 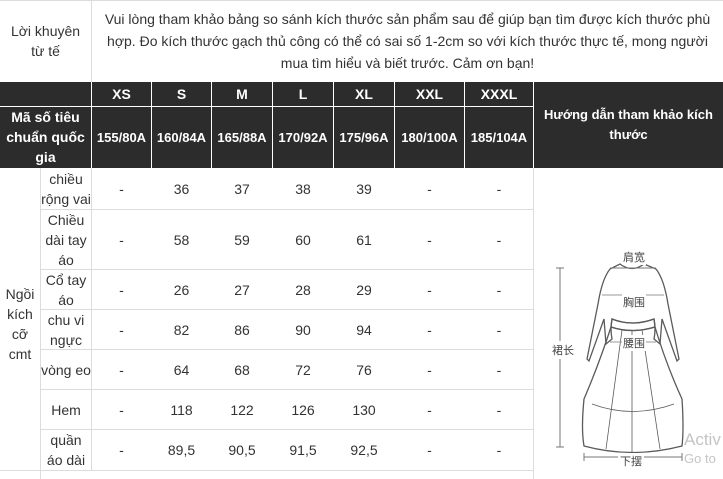 What do you see at coordinates (181, 450) in the screenshot?
I see `value-cell-length-1: 89,5` at bounding box center [181, 450].